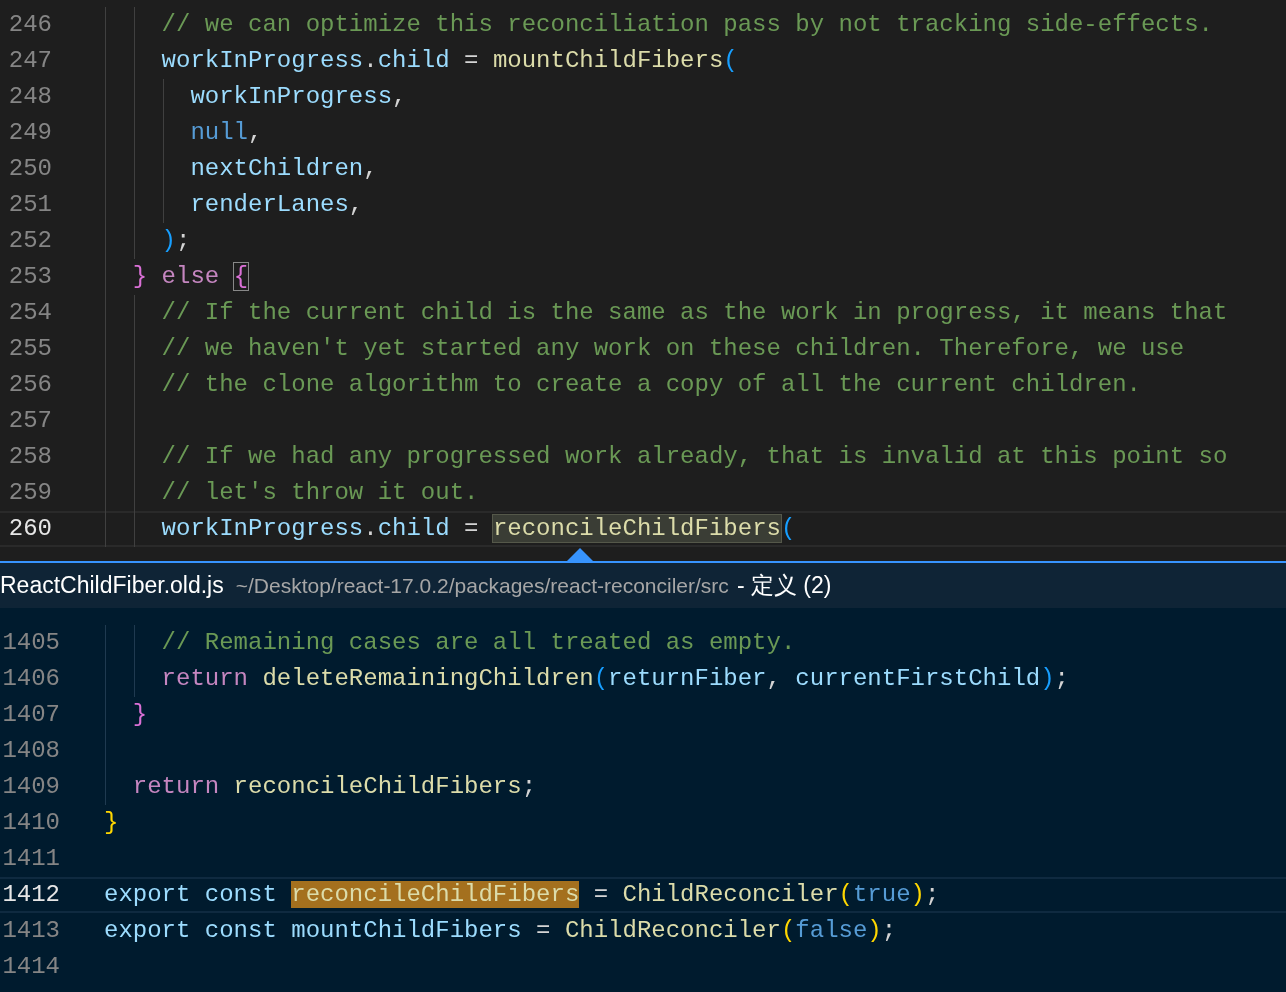 The image size is (1286, 992). Describe the element at coordinates (30, 823) in the screenshot. I see `line-number: 1410` at that location.